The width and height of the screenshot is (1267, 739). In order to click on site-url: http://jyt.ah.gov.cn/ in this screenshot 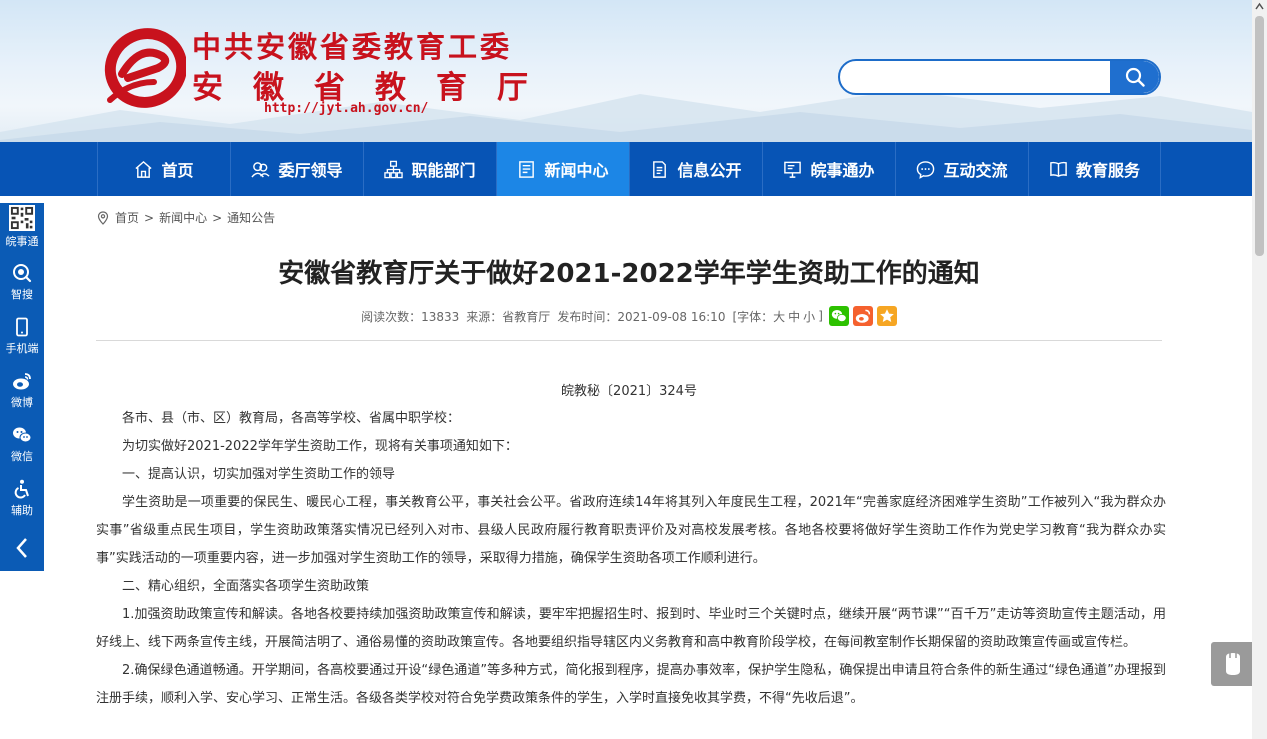, I will do `click(346, 108)`.